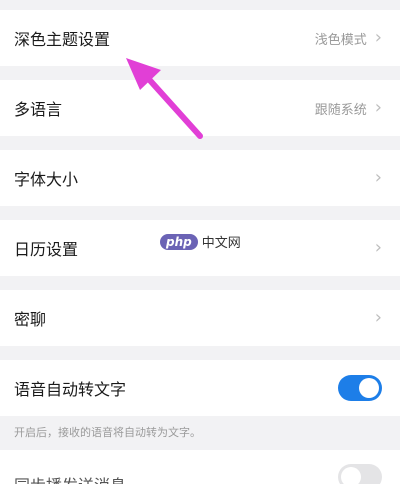  Describe the element at coordinates (38, 109) in the screenshot. I see `language-label: 多语言` at that location.